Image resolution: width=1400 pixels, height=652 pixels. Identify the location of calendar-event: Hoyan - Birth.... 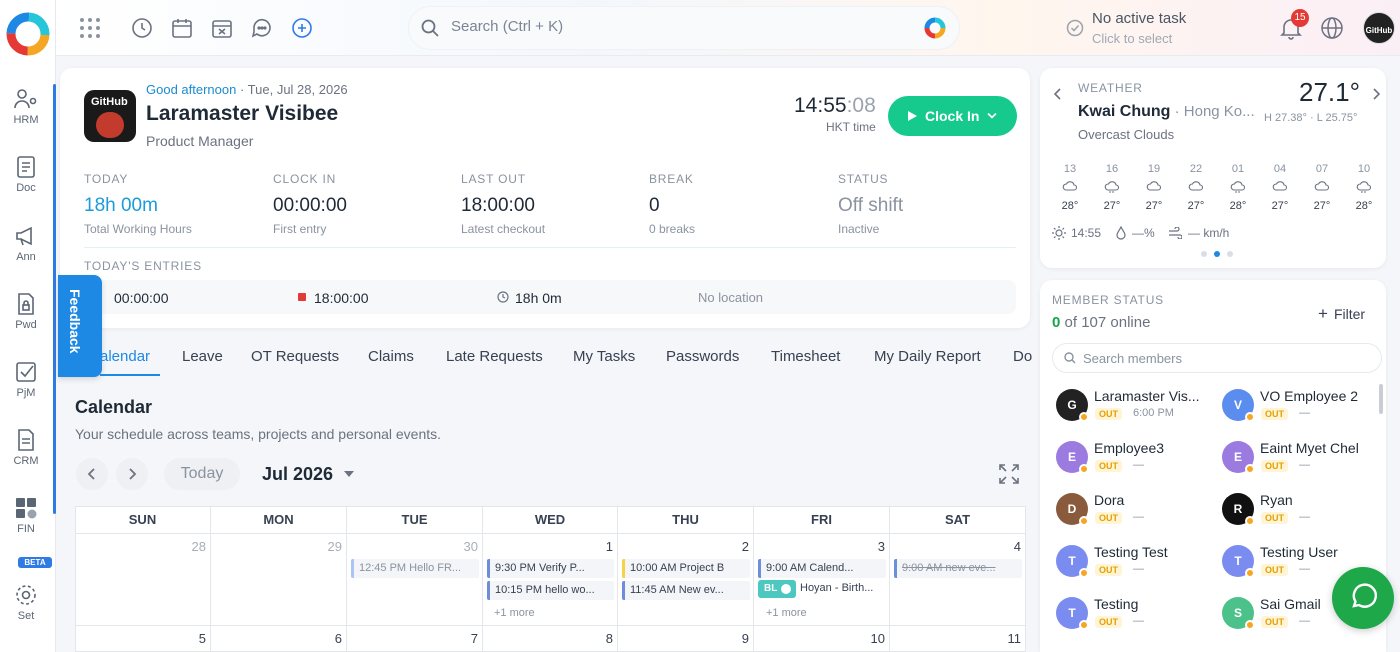
(842, 588).